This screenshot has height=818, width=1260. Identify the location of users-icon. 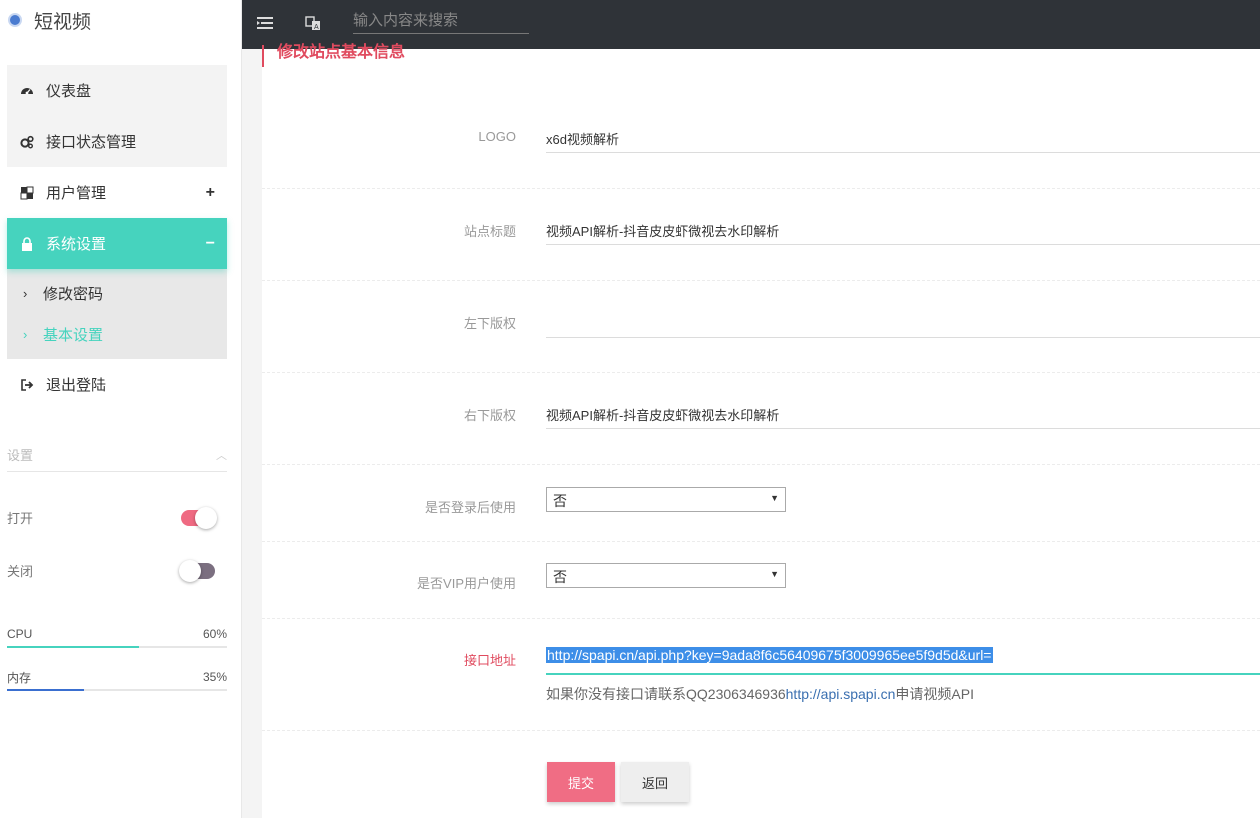
(27, 193).